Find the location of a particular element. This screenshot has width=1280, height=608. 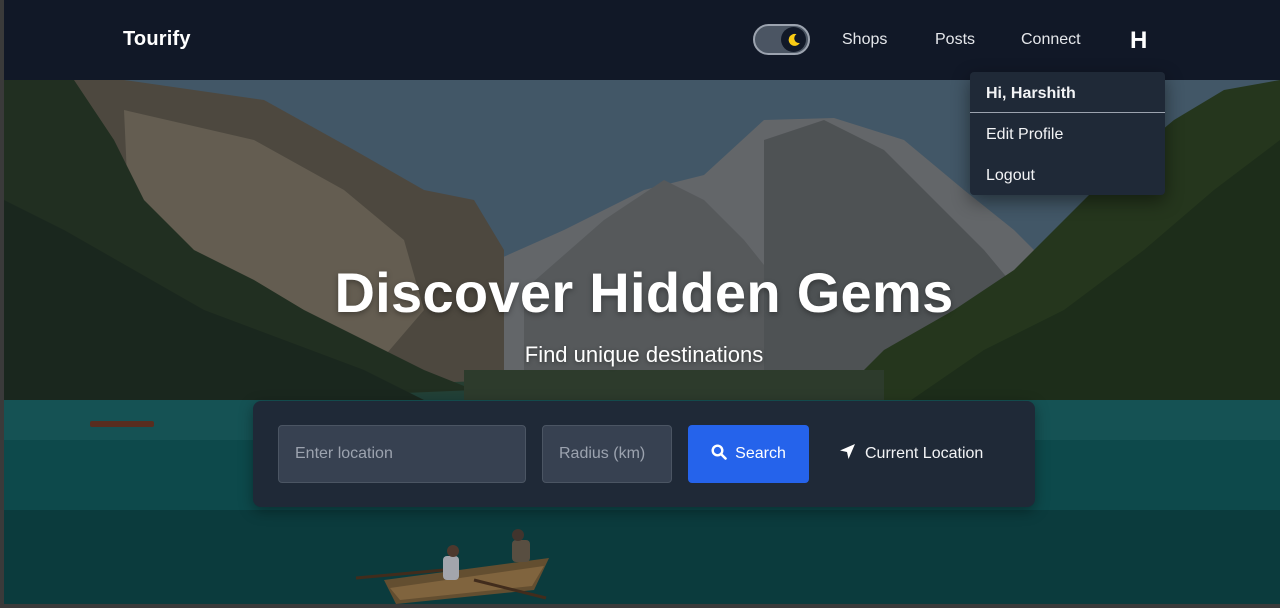

user-avatar: H is located at coordinates (1138, 41).